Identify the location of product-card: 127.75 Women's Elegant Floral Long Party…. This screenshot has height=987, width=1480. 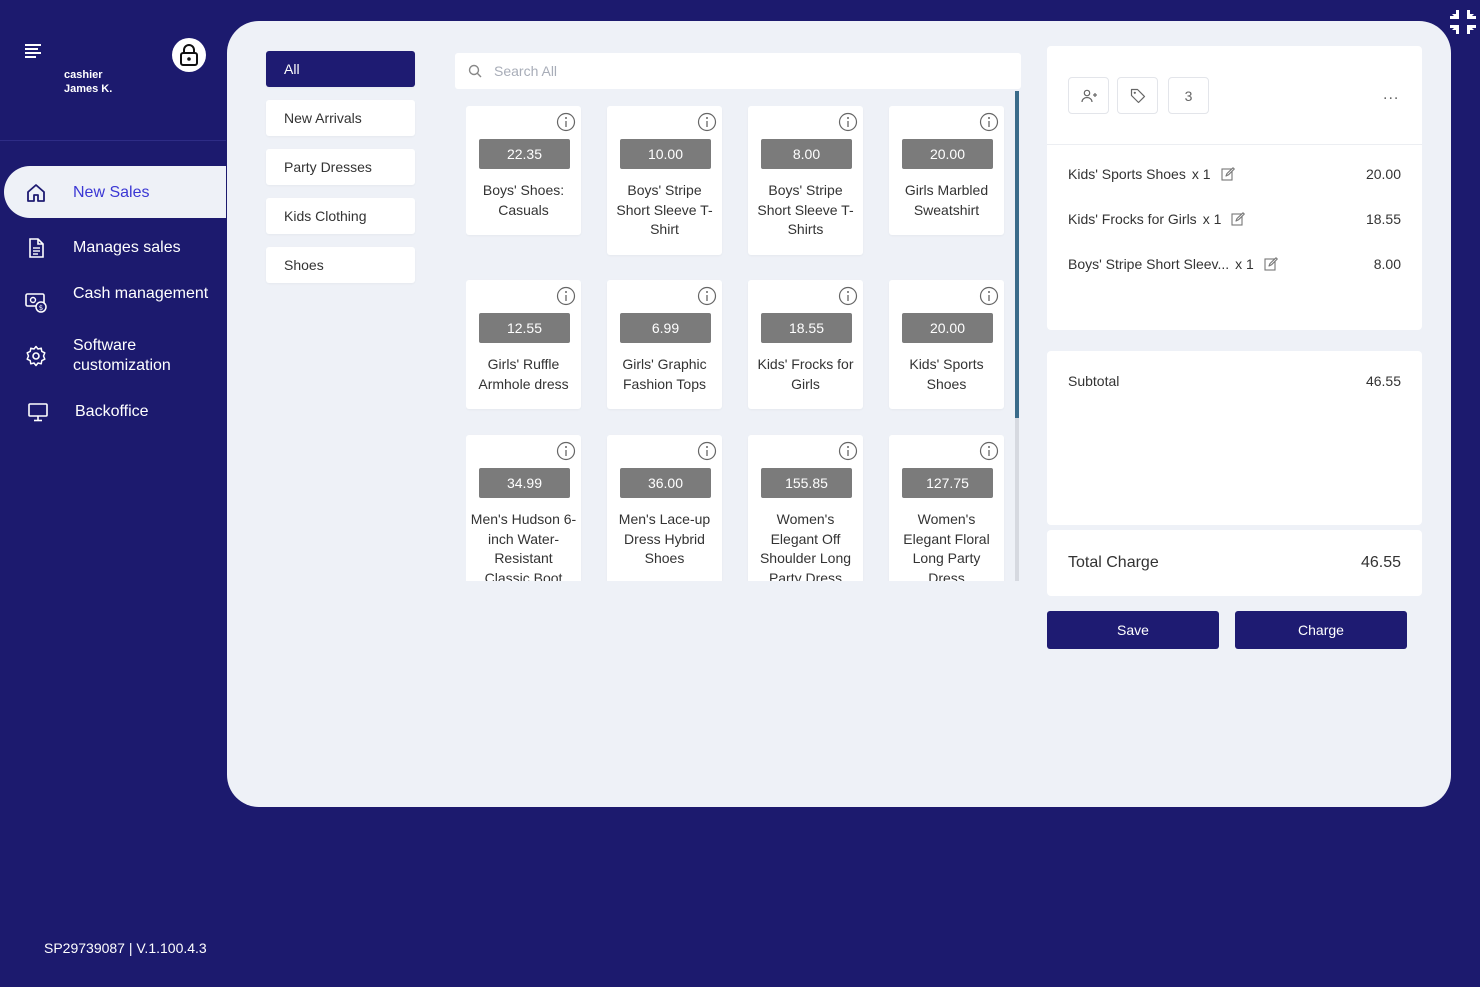
(946, 508).